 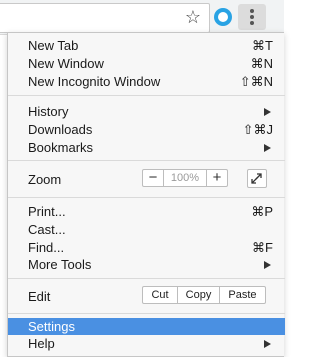 I want to click on menu-item-new-incognito-window: New Incognito Window ⇧⌘N, so click(x=146, y=82).